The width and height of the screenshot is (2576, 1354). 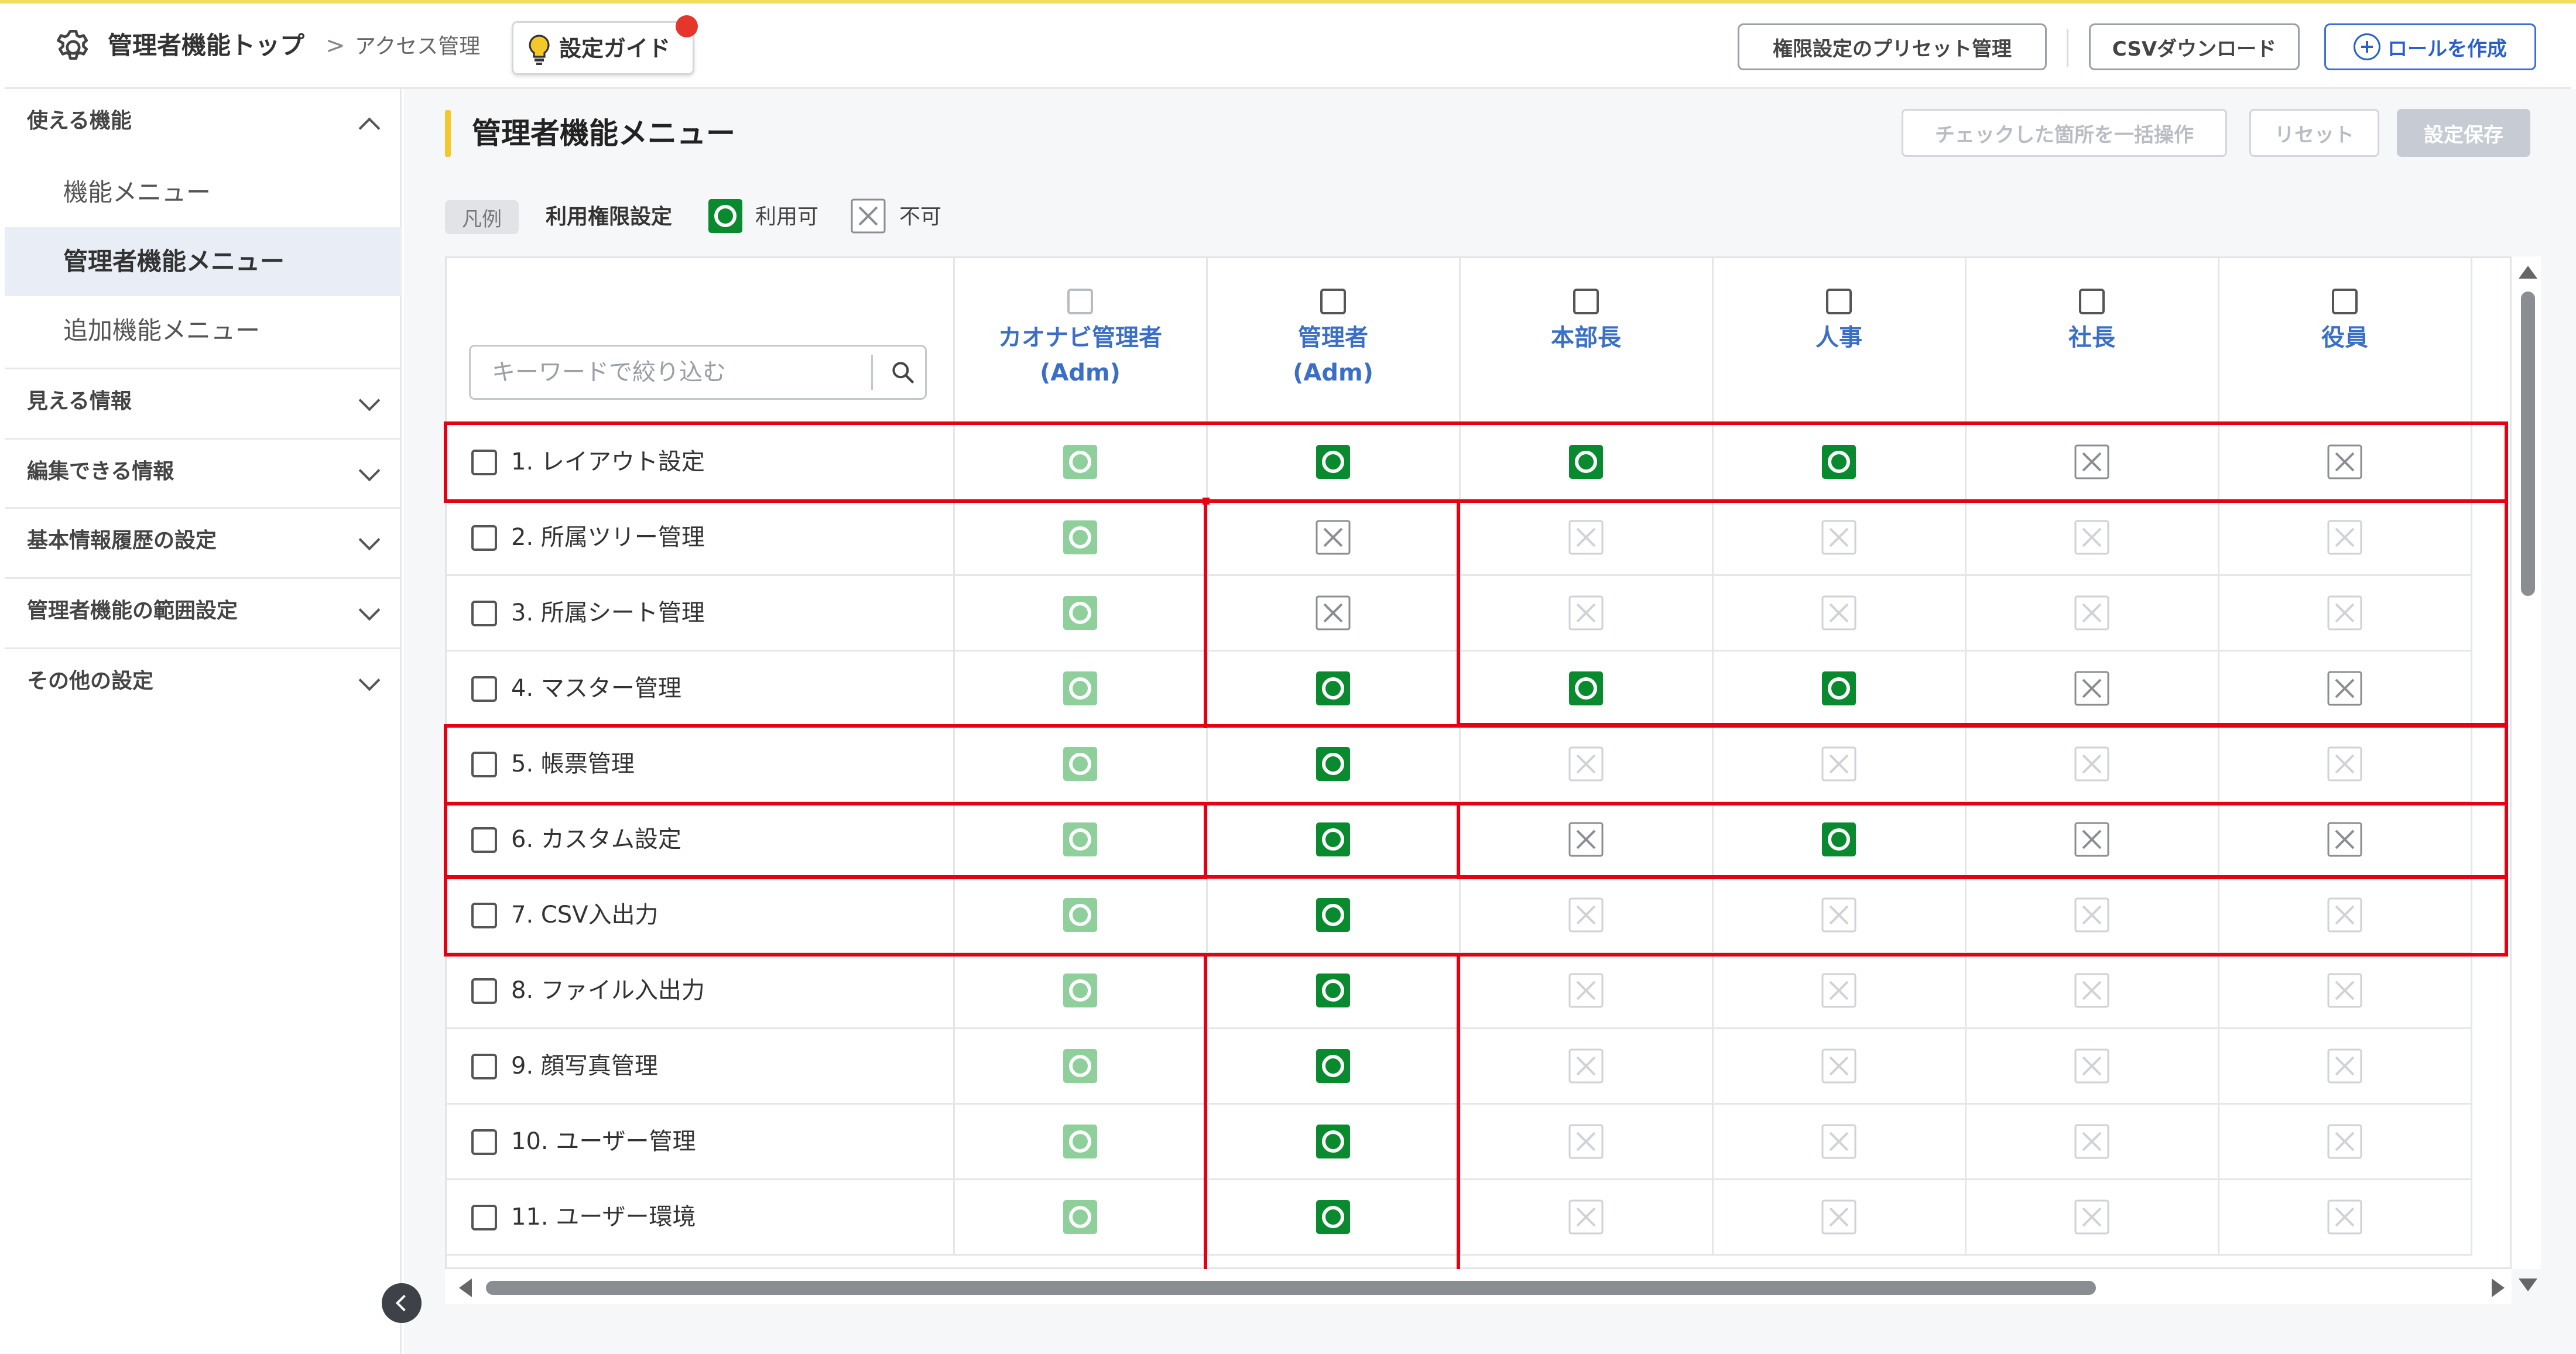 I want to click on bulk-operation-button: チェックした箇所を一括操作, so click(x=2064, y=133).